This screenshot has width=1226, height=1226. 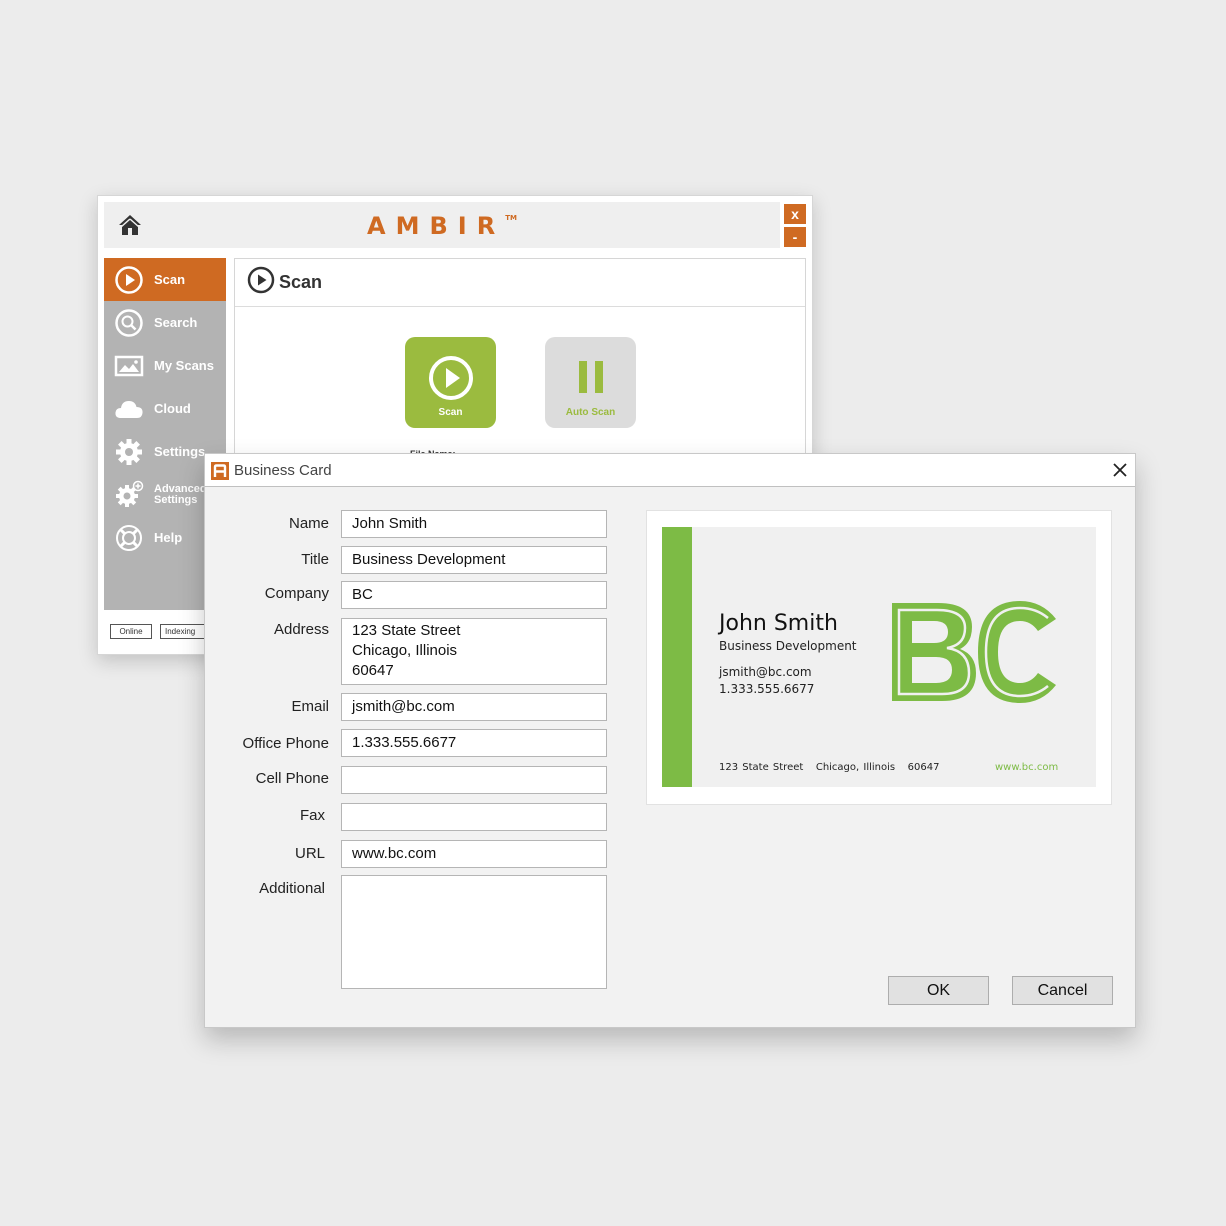 What do you see at coordinates (795, 237) in the screenshot?
I see `minimize-button: -` at bounding box center [795, 237].